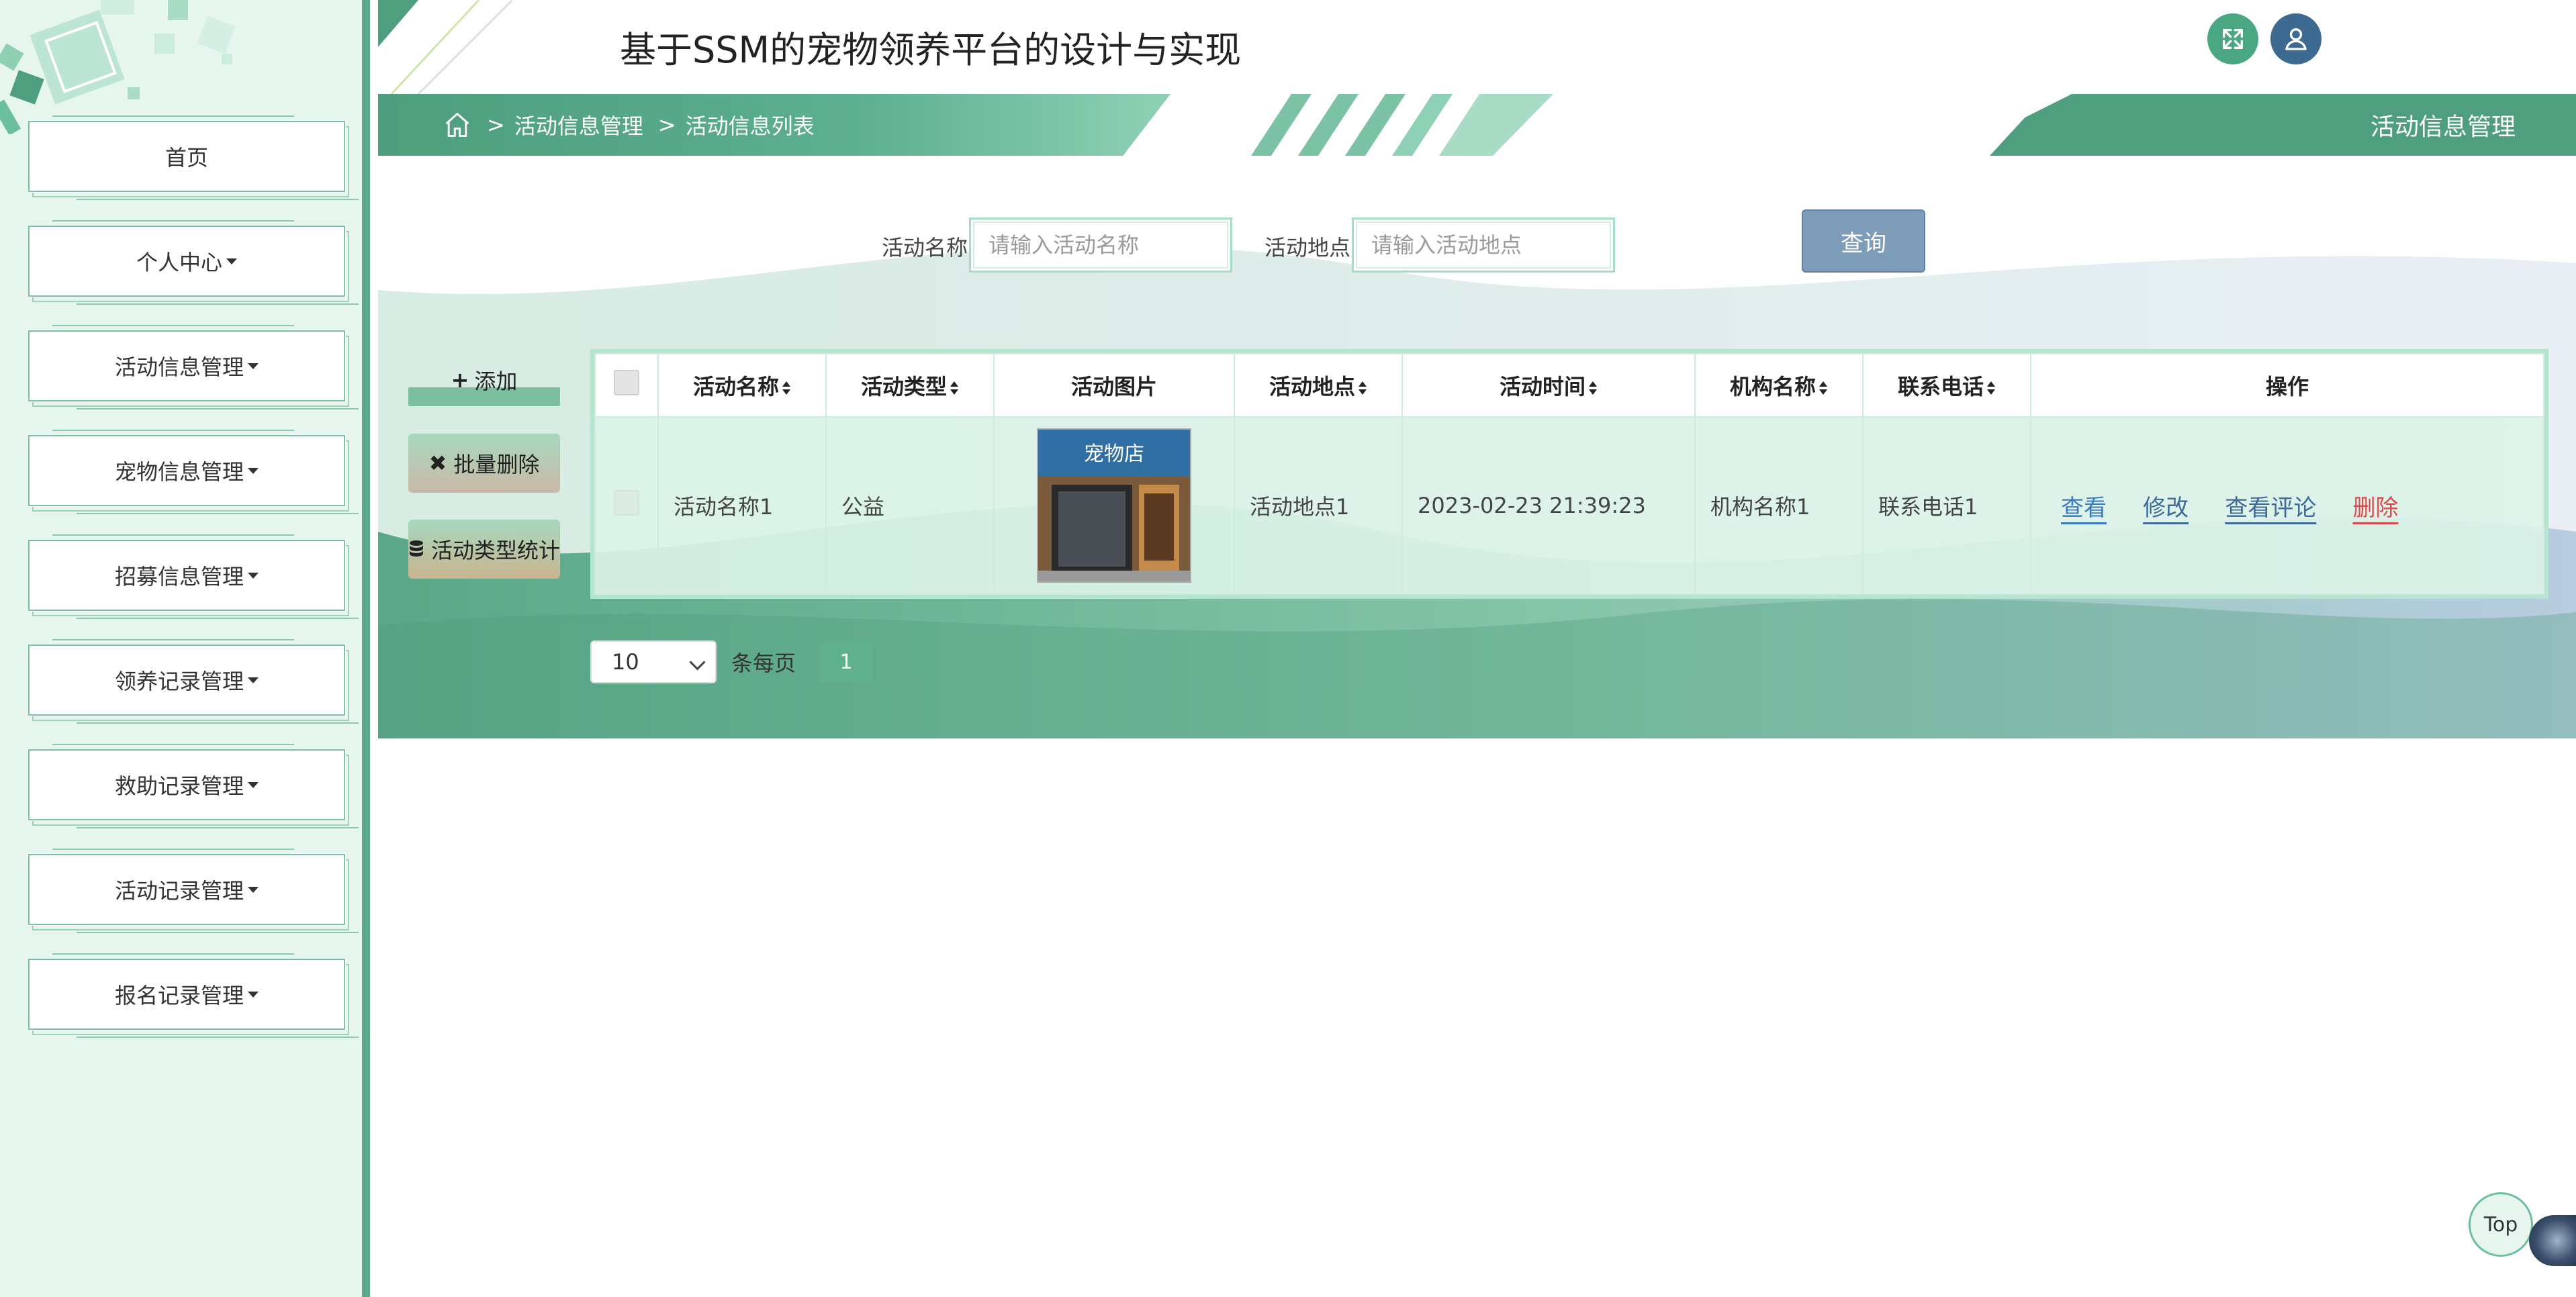 The image size is (2576, 1297). I want to click on sidebar-item-label: 活动记录管理, so click(179, 891).